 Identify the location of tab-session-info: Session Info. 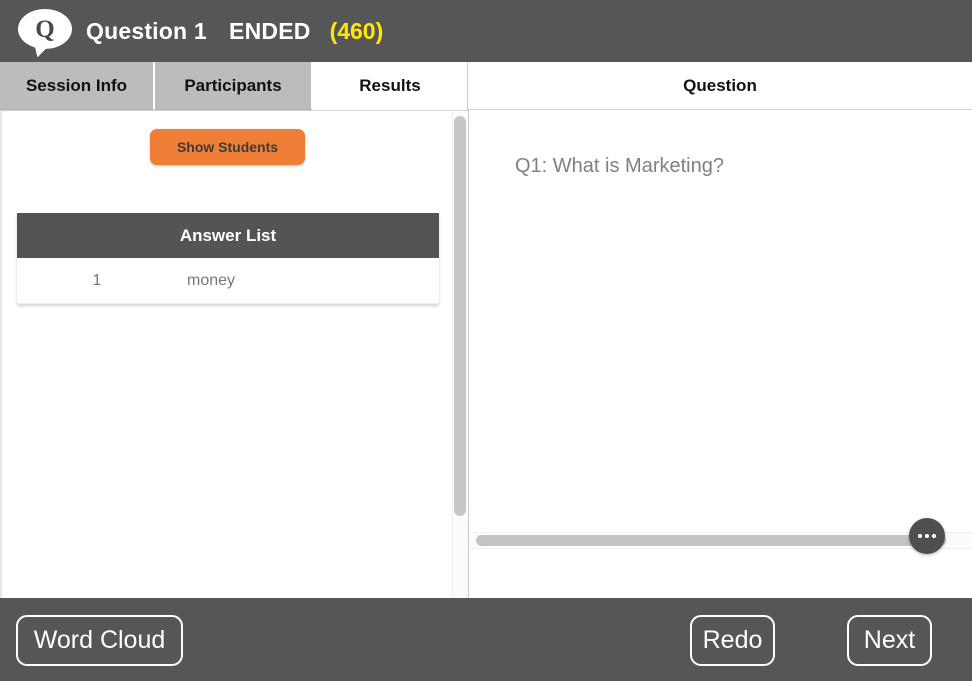
(77, 86).